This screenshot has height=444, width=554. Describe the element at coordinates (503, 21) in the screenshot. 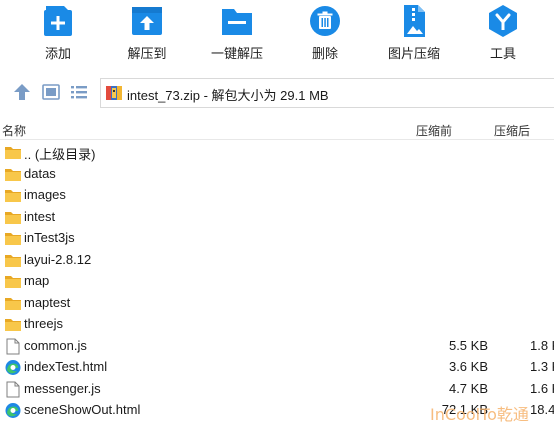

I see `tools-icon` at that location.